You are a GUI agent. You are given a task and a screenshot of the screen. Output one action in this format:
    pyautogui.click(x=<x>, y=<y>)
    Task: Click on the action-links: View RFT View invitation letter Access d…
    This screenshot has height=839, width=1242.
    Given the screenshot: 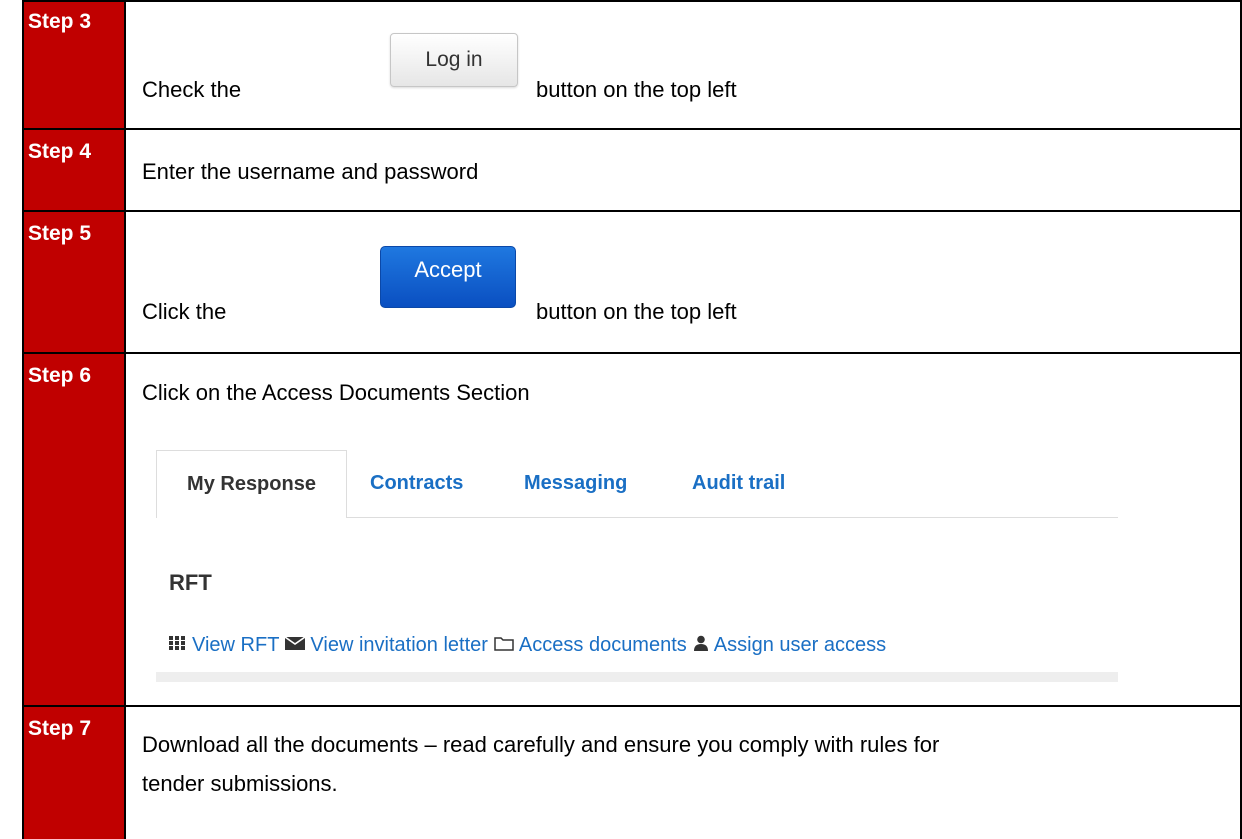 What is the action you would take?
    pyautogui.click(x=527, y=645)
    